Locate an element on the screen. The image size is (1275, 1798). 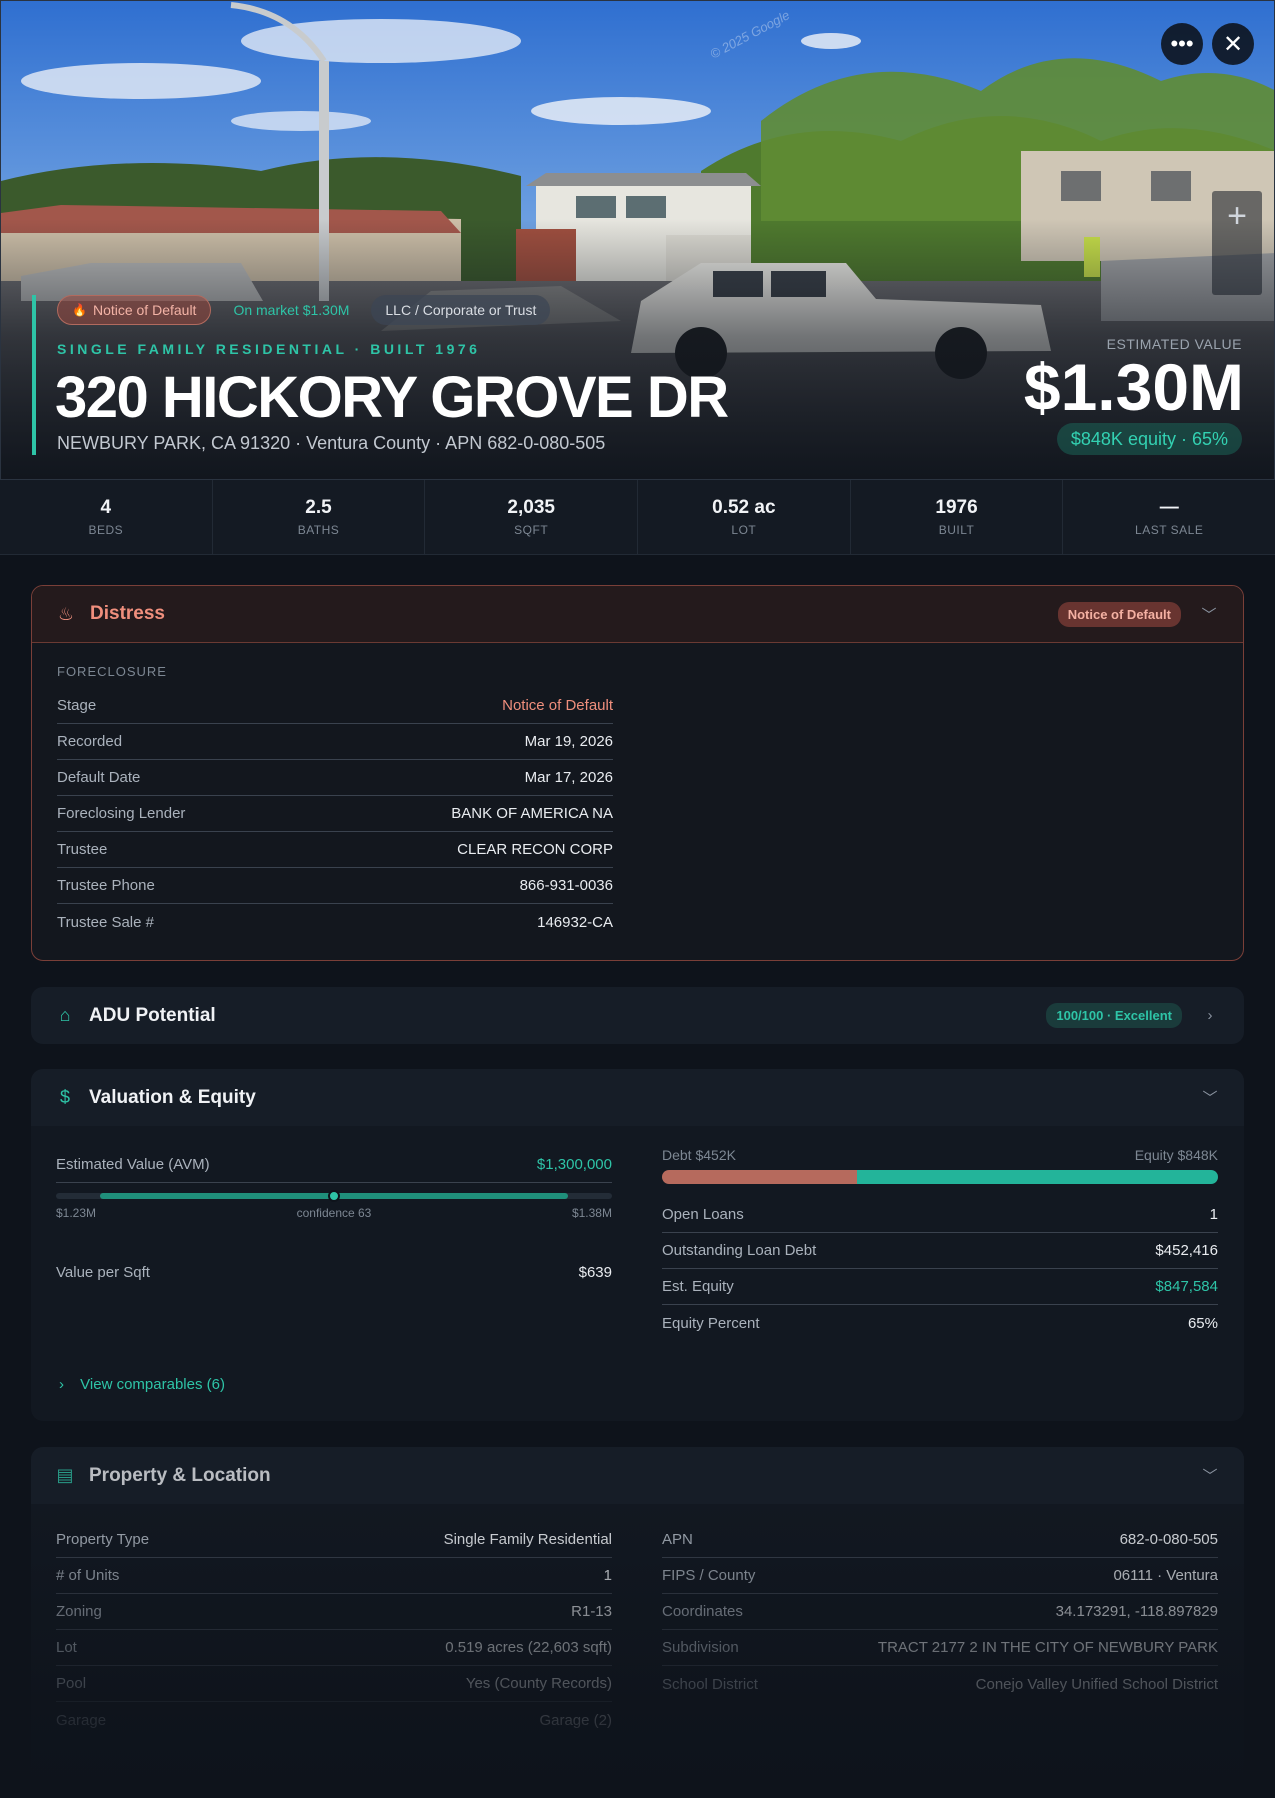
value-per-sqft-row: Value per Sqft $639 is located at coordinates (334, 1272).